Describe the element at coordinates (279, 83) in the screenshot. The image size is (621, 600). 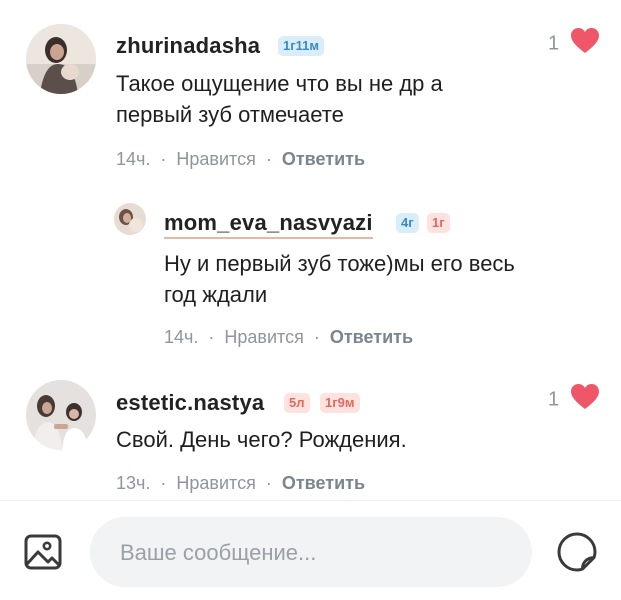
I see `comment-text-line: Такое ощущение что вы не др а` at that location.